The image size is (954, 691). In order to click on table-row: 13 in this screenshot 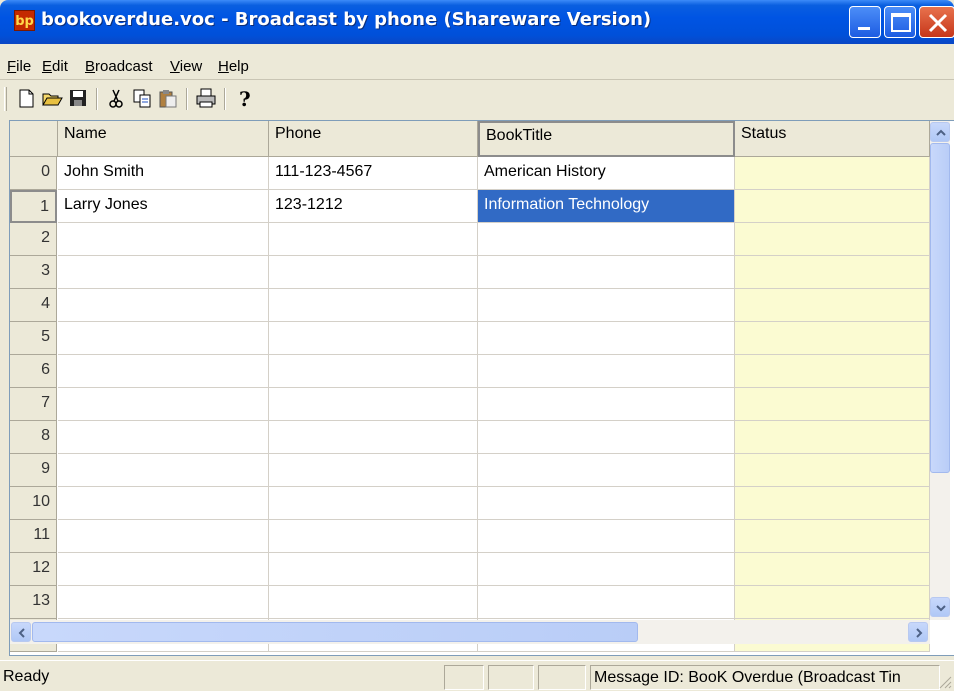, I will do `click(470, 602)`.